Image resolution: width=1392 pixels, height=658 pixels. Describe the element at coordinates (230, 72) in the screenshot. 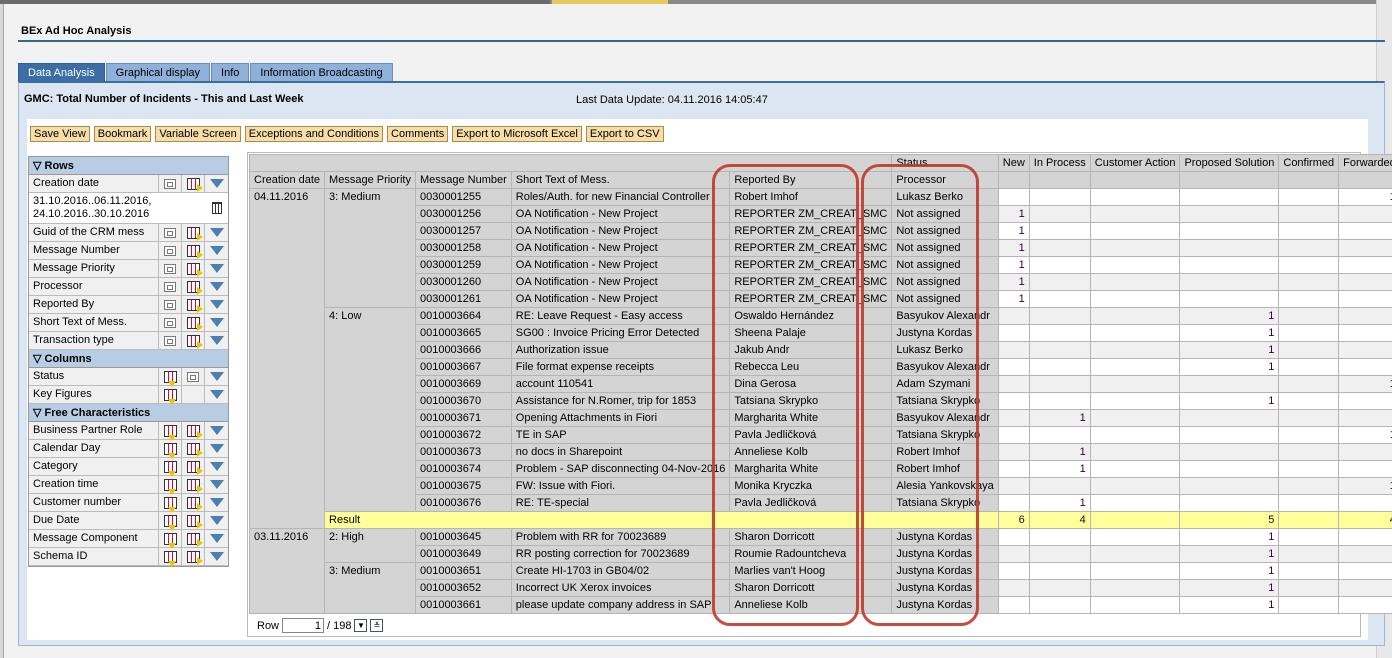

I see `tab-info: Info` at that location.